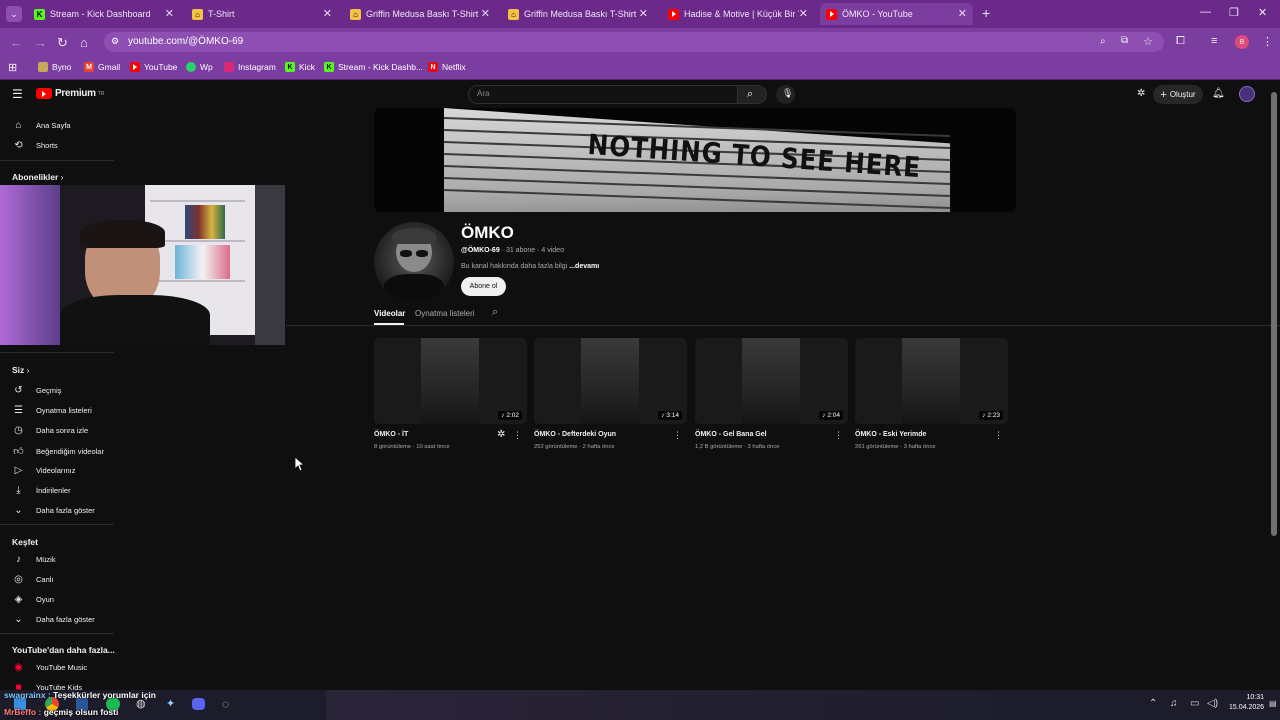 The image size is (1280, 720). What do you see at coordinates (986, 13) in the screenshot?
I see `new-tab-button: +` at bounding box center [986, 13].